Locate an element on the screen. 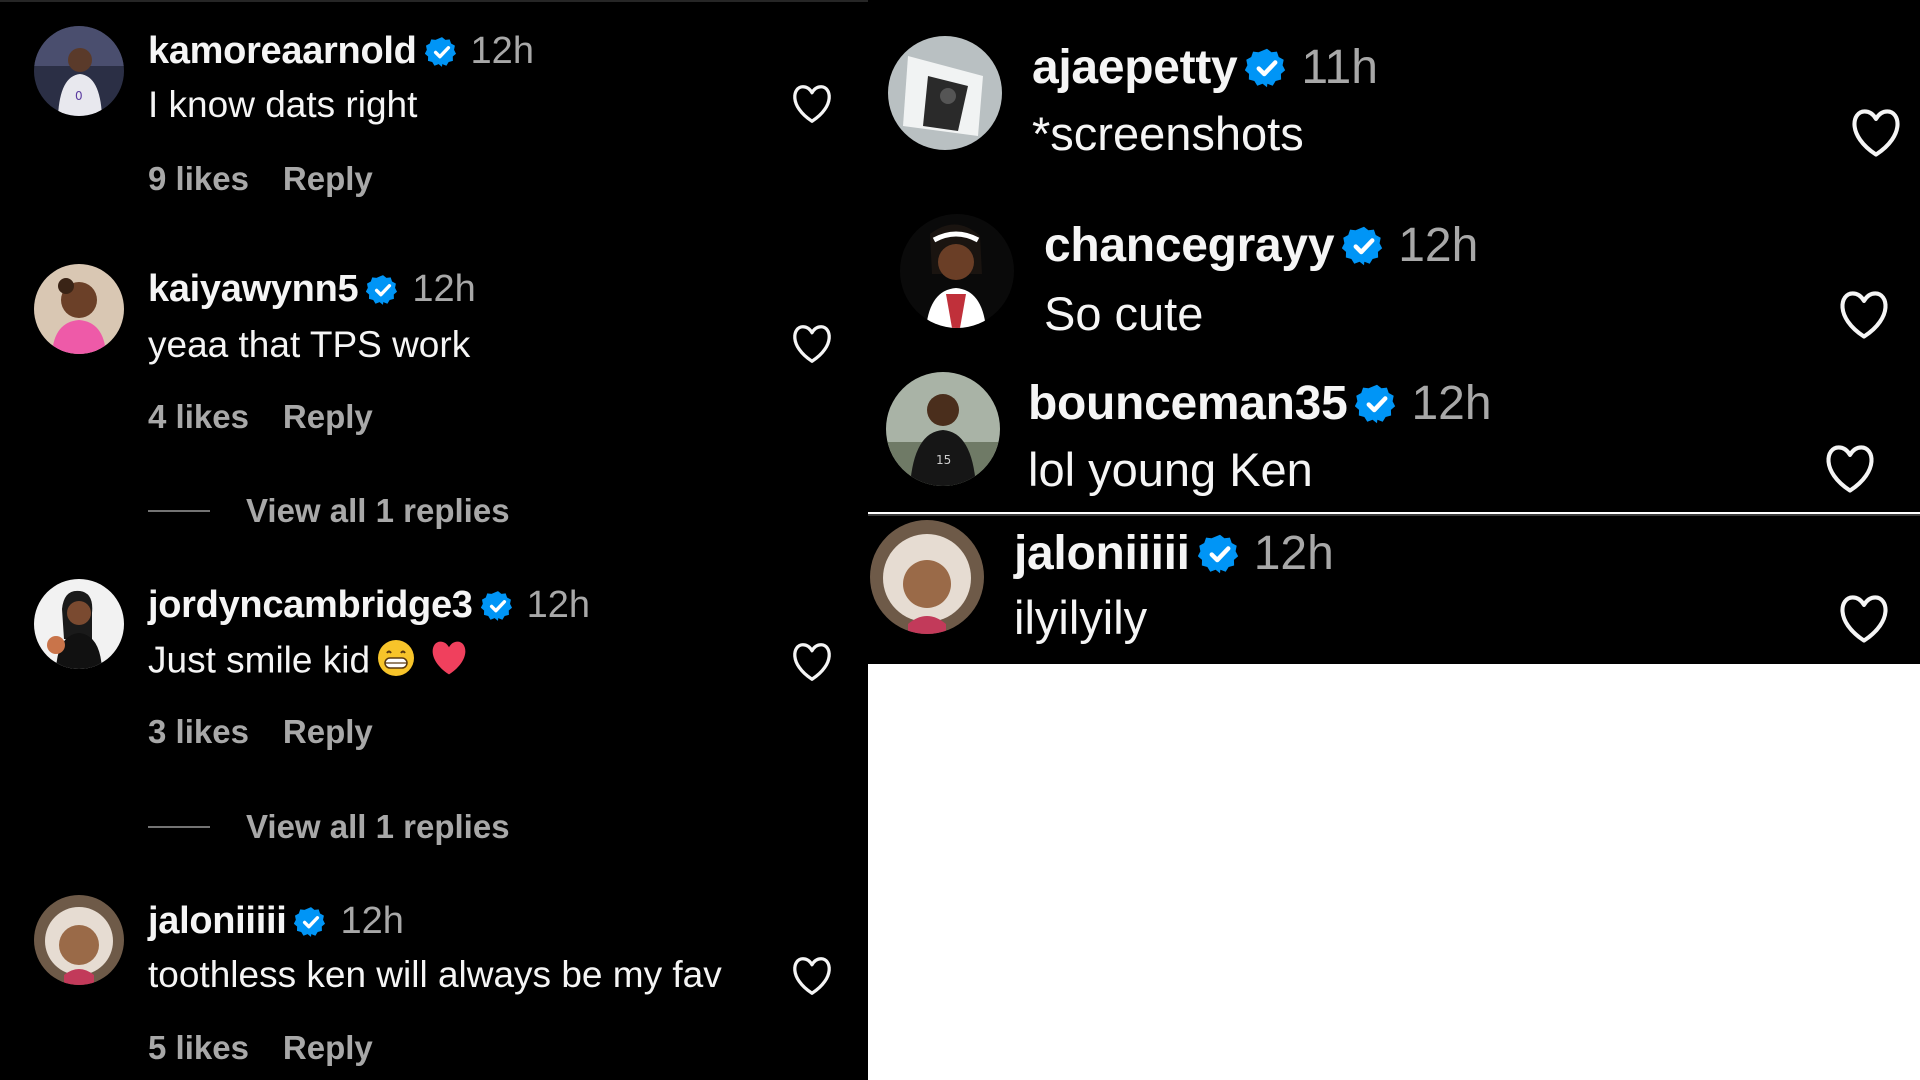 The width and height of the screenshot is (1920, 1080). like-count: 4 likes is located at coordinates (198, 417).